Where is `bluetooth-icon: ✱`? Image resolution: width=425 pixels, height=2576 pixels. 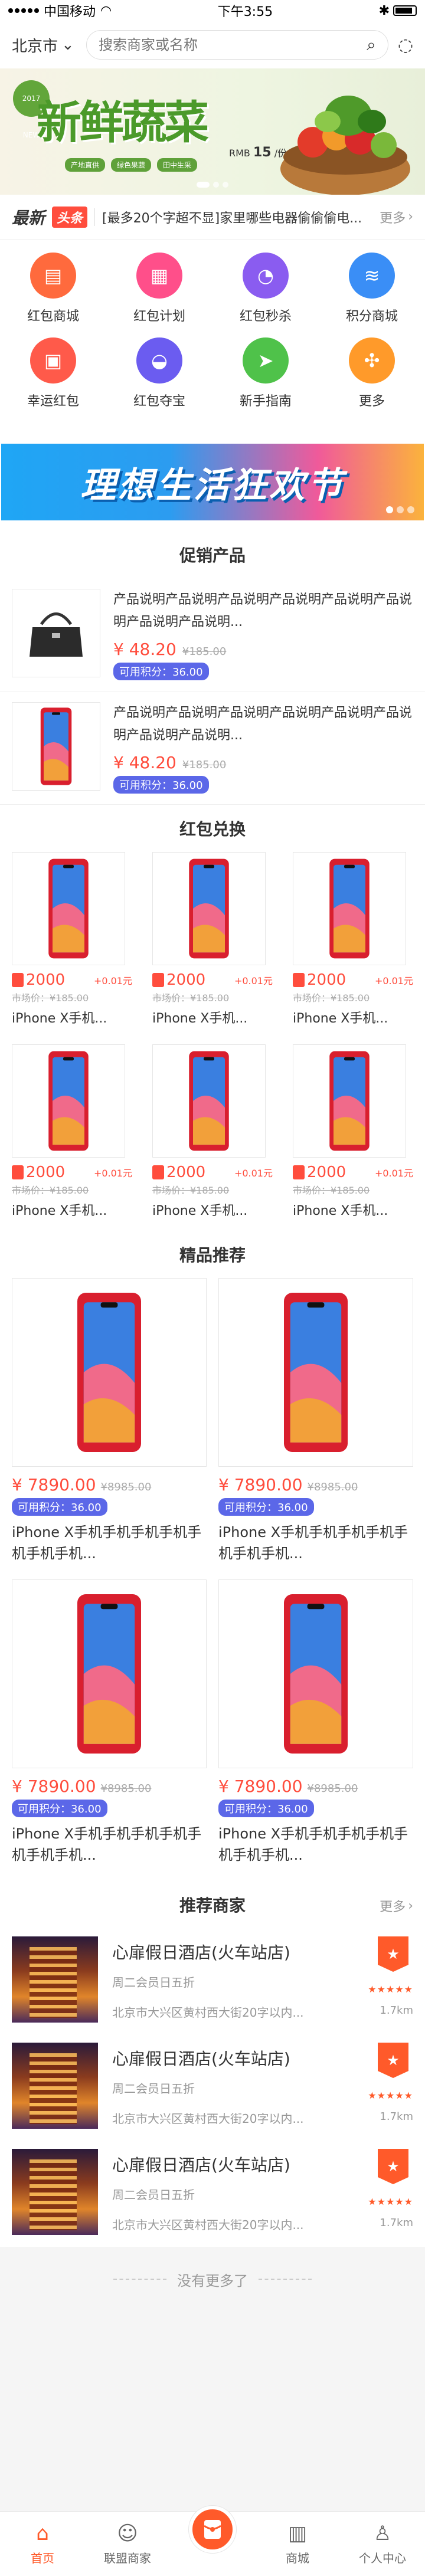
bluetooth-icon: ✱ is located at coordinates (384, 10).